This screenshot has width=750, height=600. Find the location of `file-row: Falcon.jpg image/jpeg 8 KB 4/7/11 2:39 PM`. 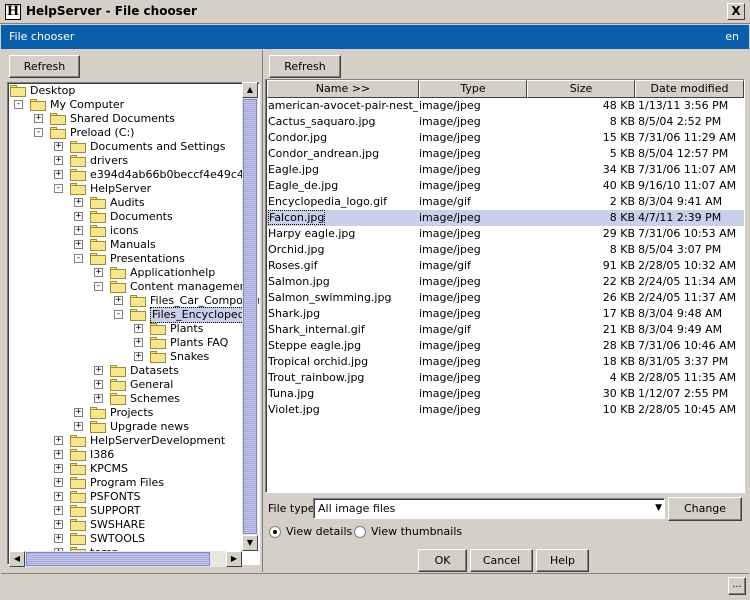

file-row: Falcon.jpg image/jpeg 8 KB 4/7/11 2:39 PM is located at coordinates (505, 218).